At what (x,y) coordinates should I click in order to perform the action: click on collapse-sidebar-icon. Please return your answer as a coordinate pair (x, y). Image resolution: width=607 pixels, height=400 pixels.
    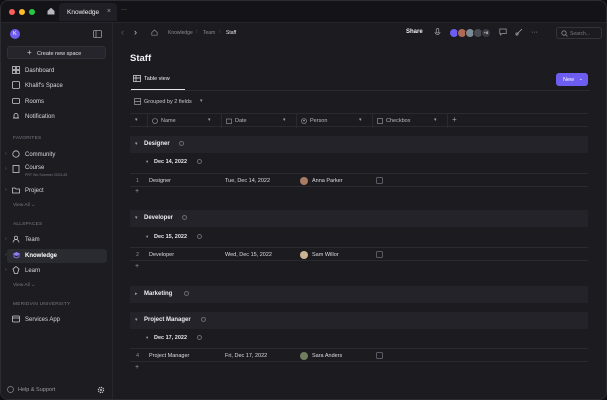
    Looking at the image, I should click on (97, 35).